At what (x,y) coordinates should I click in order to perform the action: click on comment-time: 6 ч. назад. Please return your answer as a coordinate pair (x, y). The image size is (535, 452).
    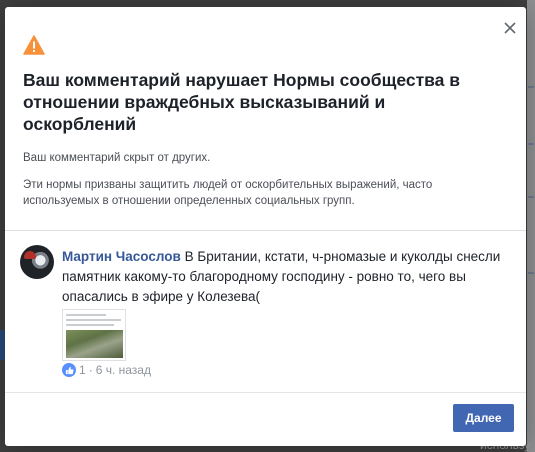
    Looking at the image, I should click on (123, 370).